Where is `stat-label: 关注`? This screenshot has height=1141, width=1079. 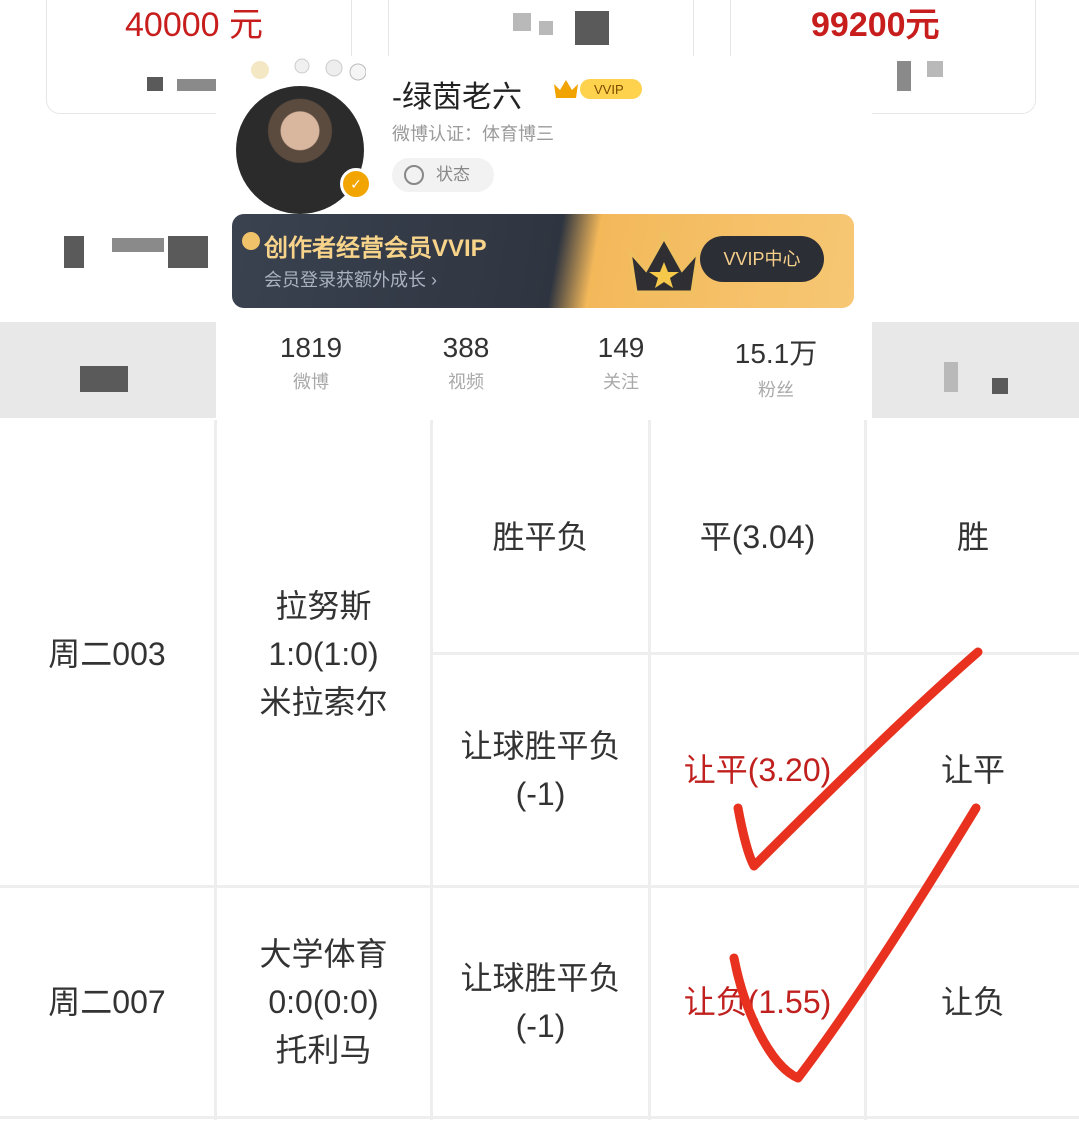
stat-label: 关注 is located at coordinates (621, 382).